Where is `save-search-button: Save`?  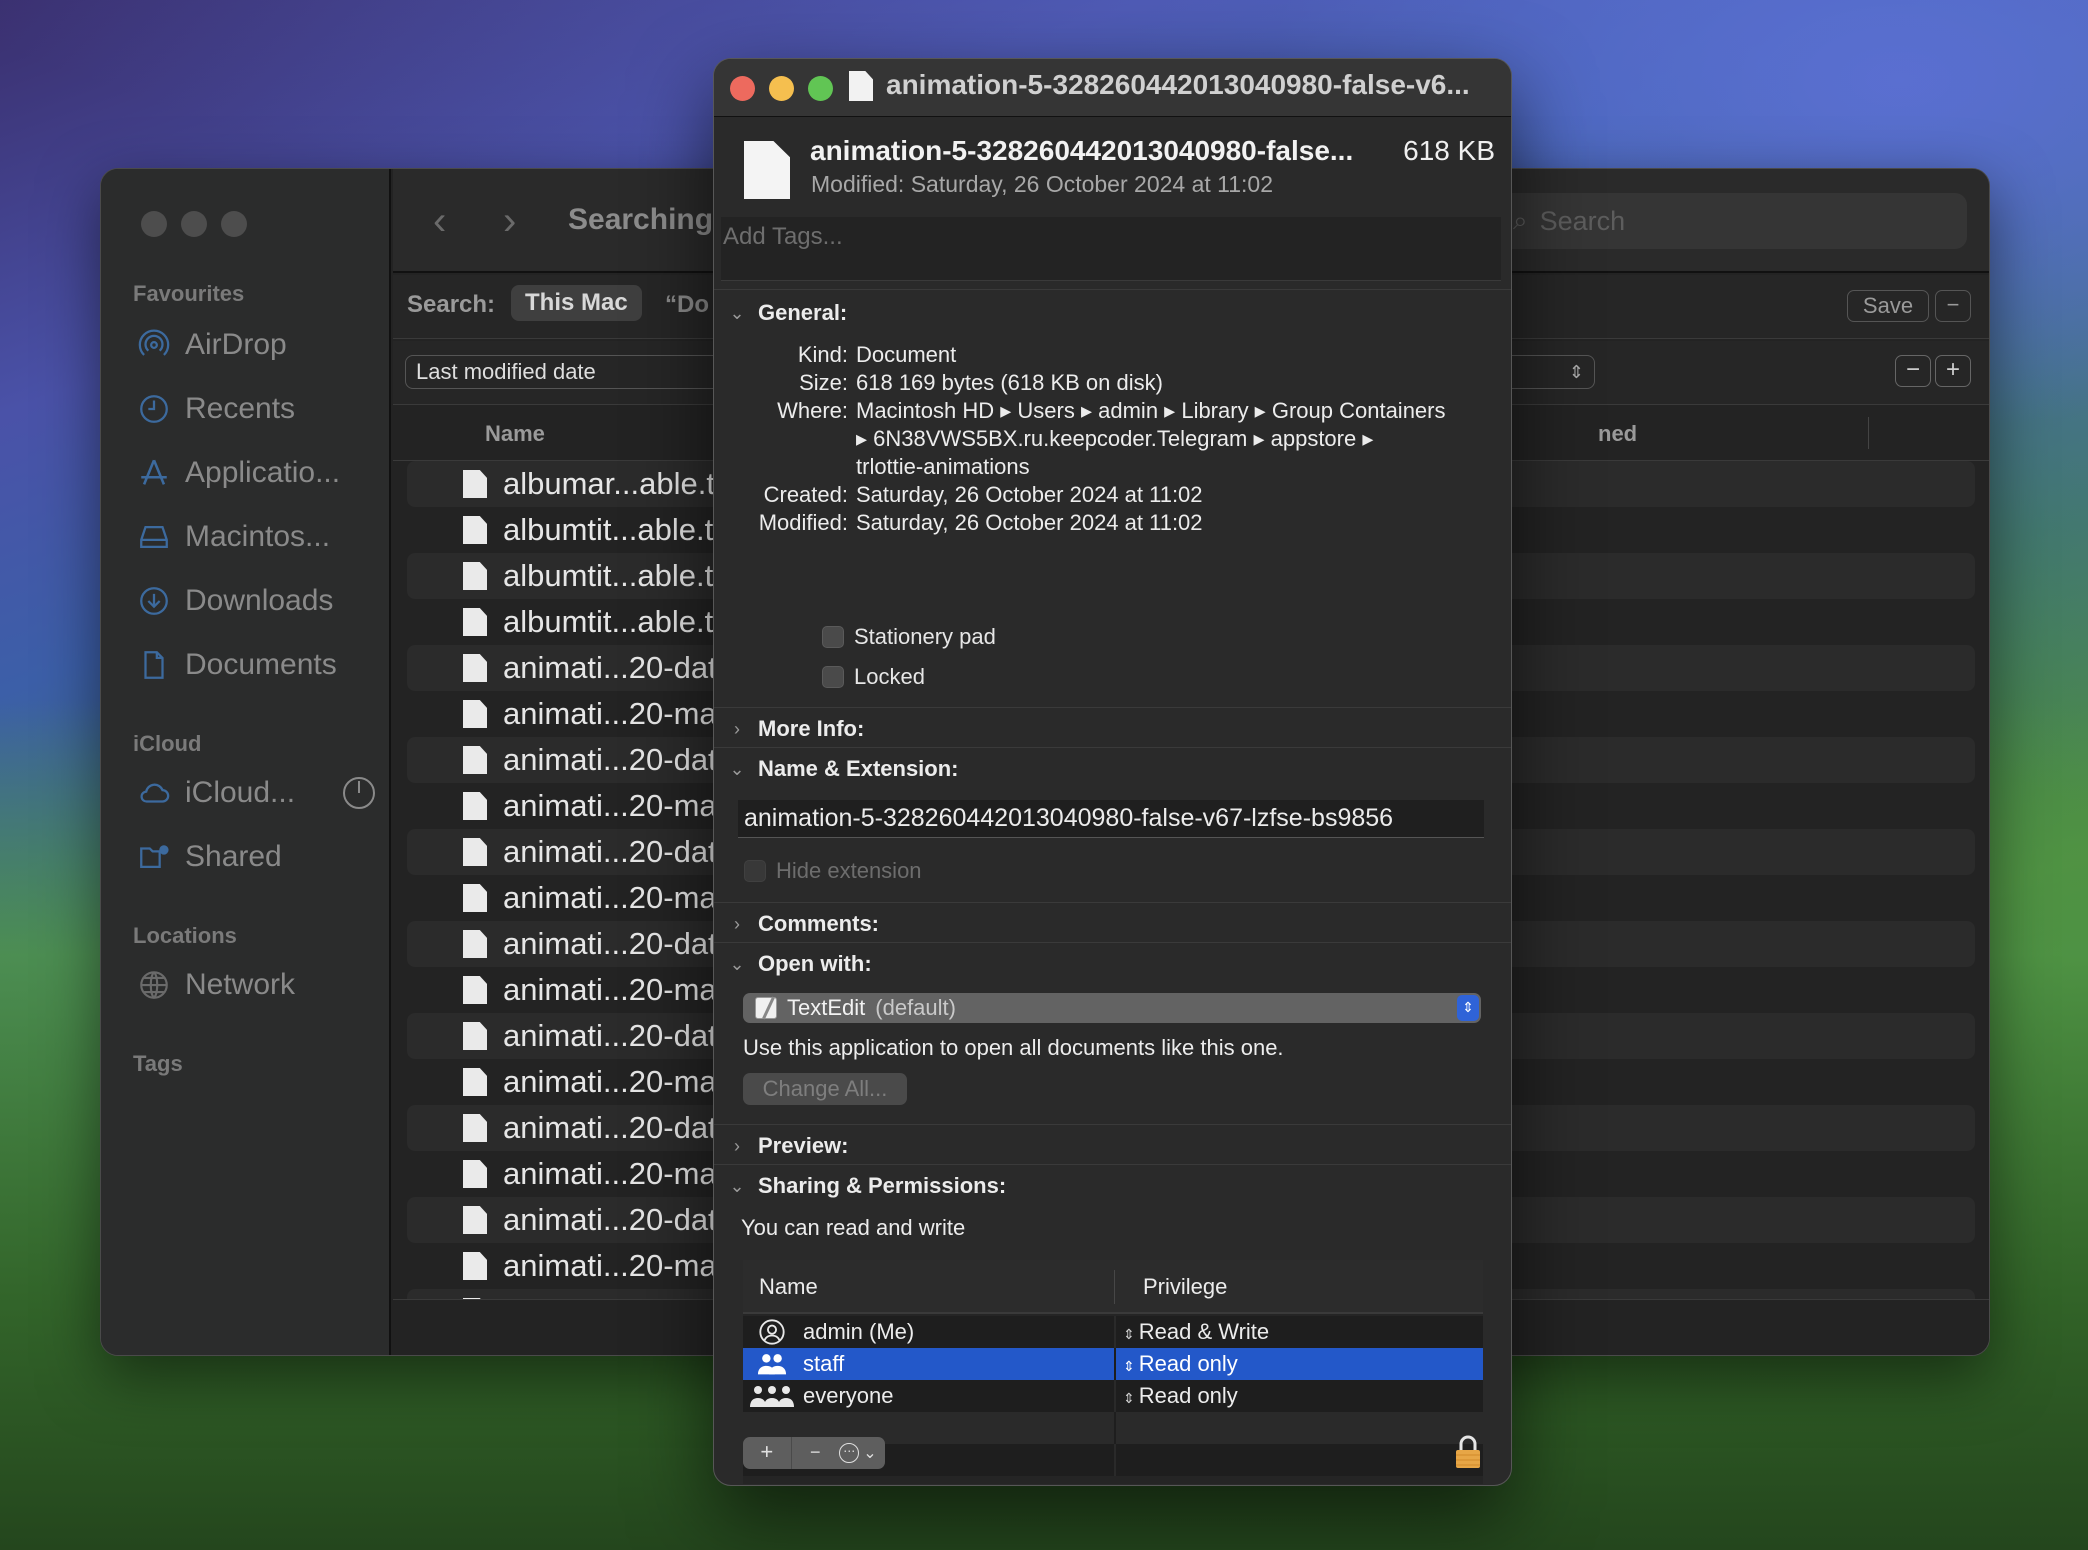 save-search-button: Save is located at coordinates (1888, 306).